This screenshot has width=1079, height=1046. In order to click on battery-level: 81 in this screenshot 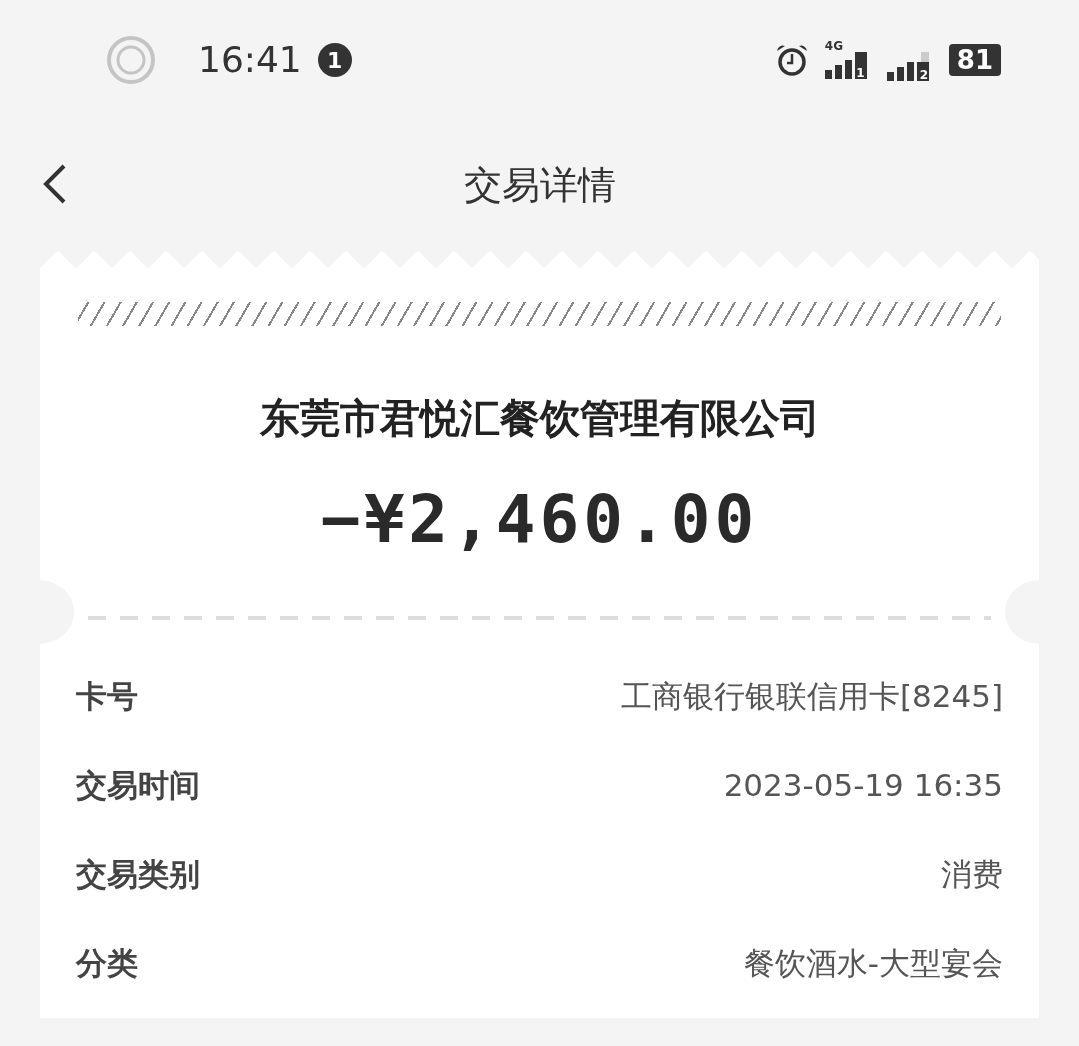, I will do `click(974, 60)`.